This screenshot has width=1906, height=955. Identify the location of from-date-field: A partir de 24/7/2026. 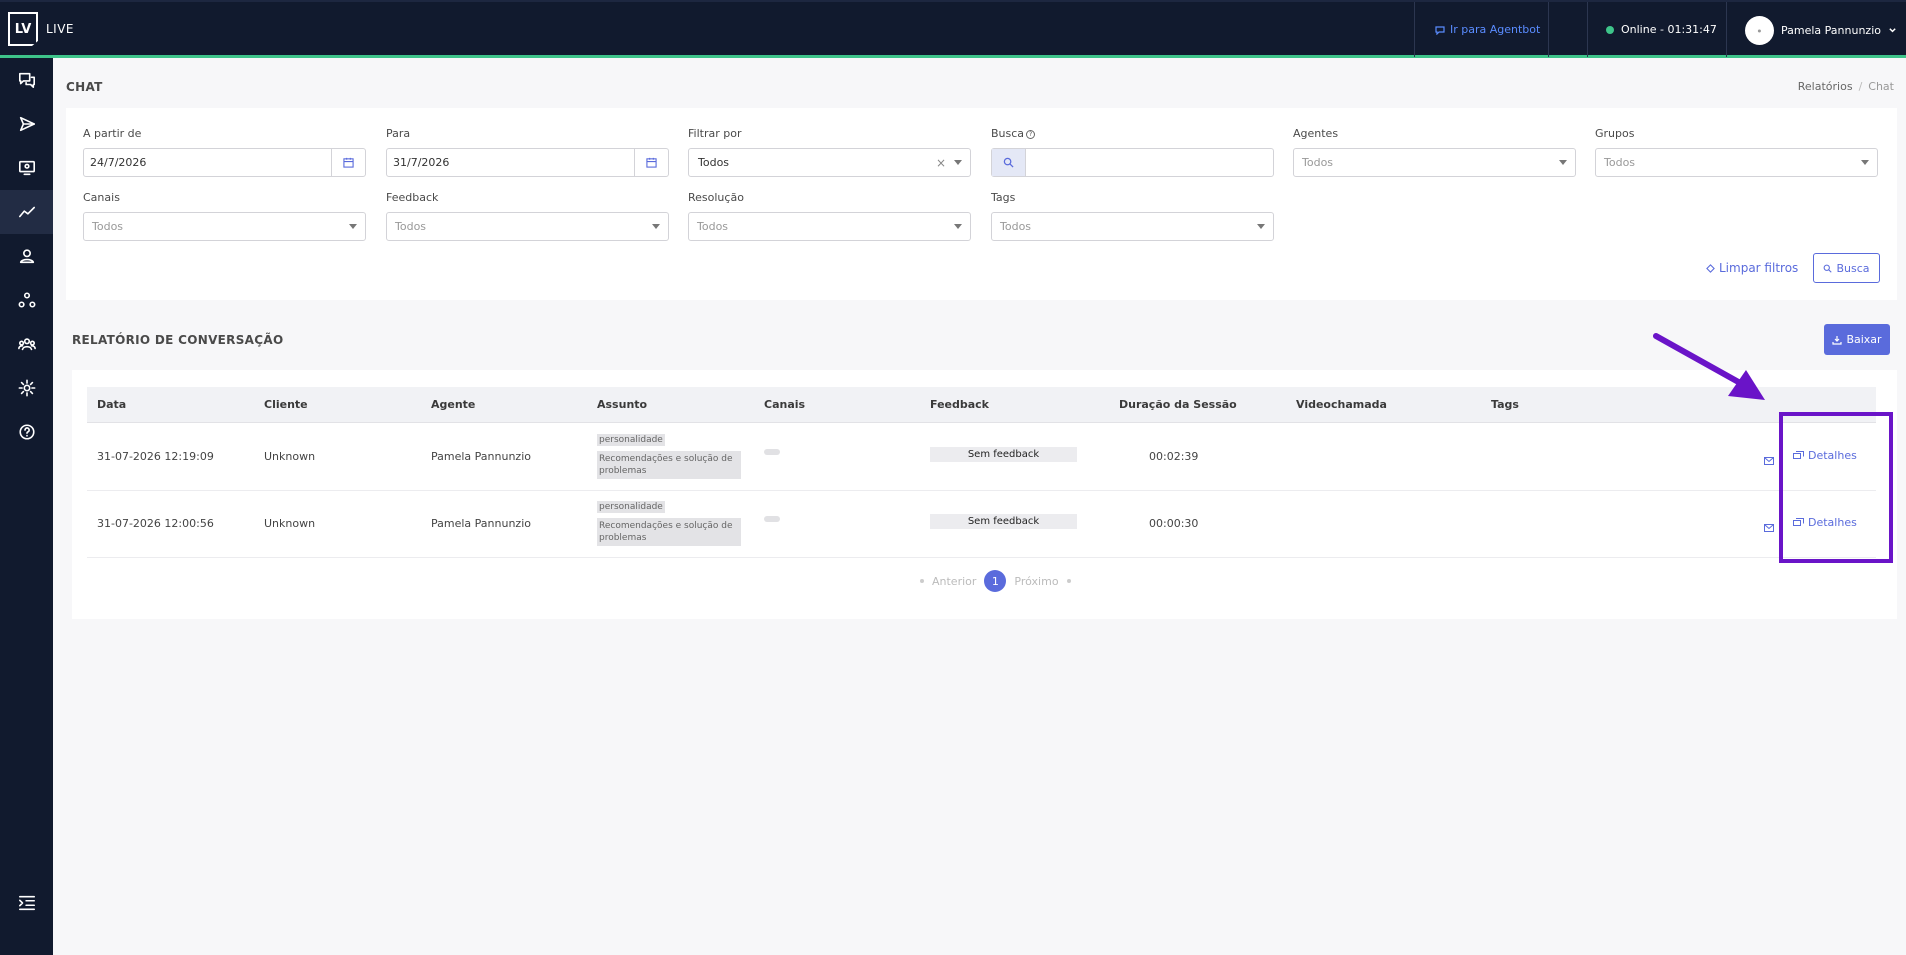
(224, 152).